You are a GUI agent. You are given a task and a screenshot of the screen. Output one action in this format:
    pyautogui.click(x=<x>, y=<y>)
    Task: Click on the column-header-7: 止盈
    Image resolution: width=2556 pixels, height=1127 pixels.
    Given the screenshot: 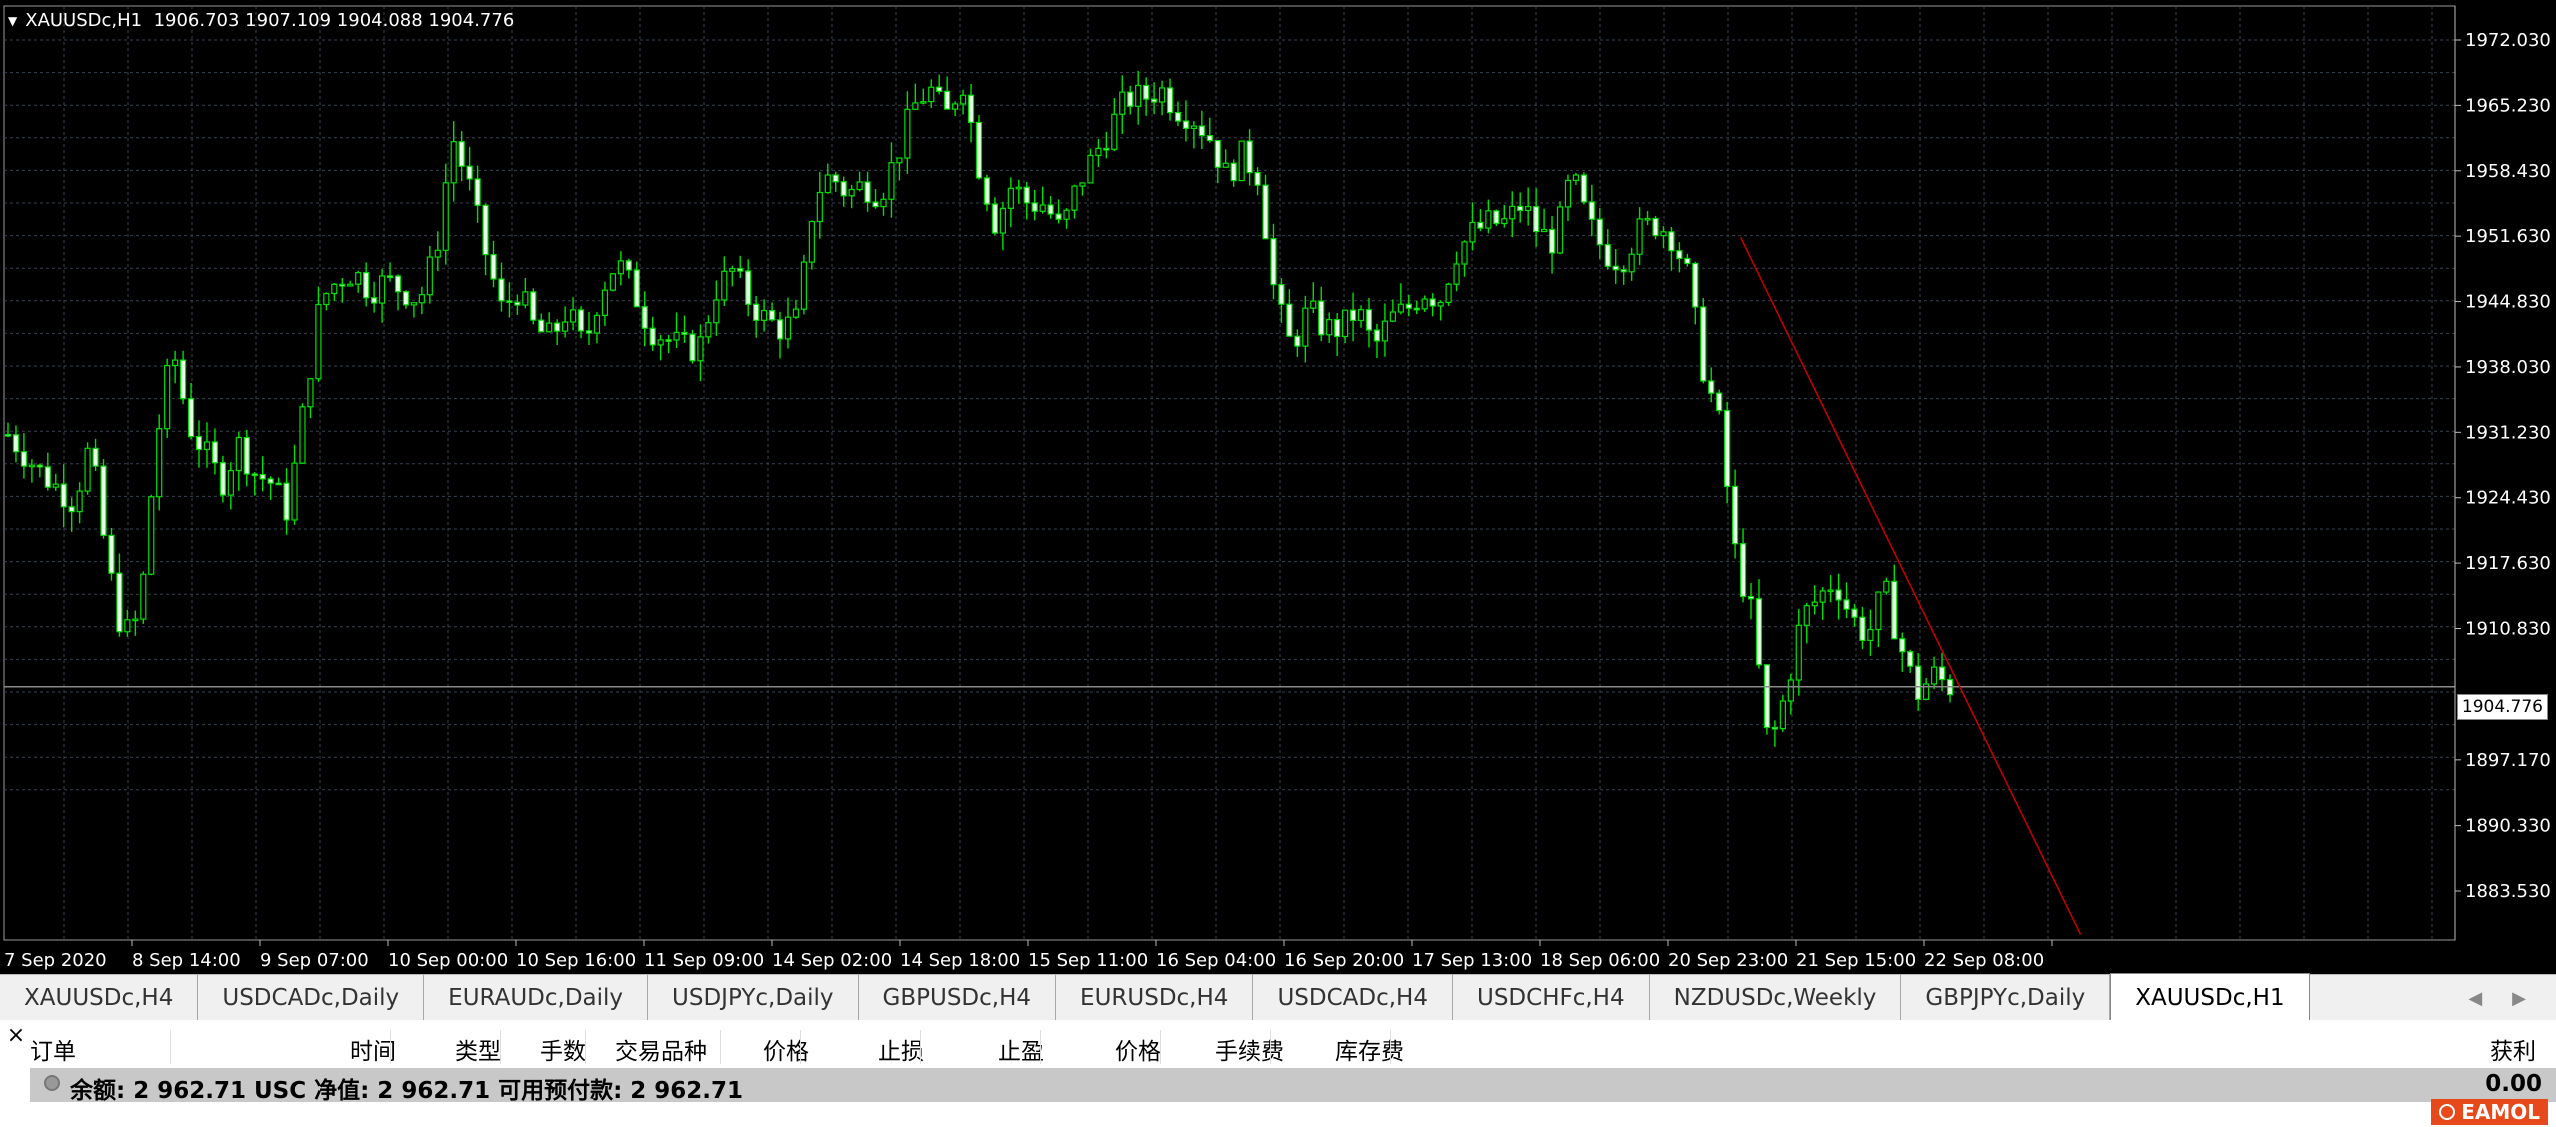 What is the action you would take?
    pyautogui.click(x=1021, y=1049)
    